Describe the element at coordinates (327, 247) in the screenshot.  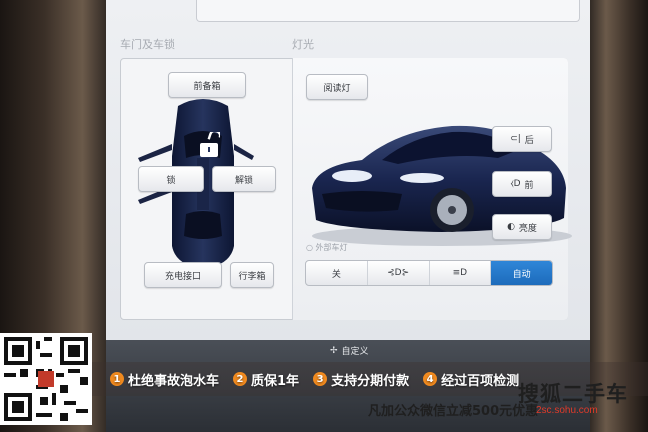
I see `exterior-lights-label: ○ 外部车灯` at that location.